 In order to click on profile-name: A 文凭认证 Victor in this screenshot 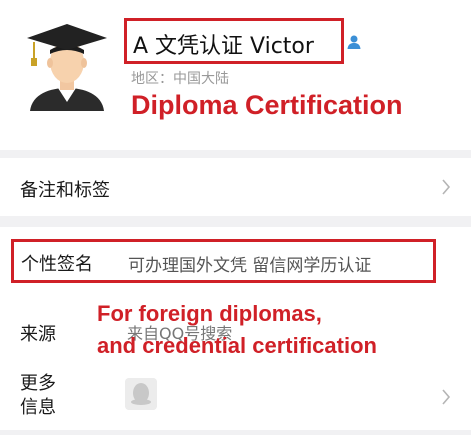, I will do `click(223, 46)`.